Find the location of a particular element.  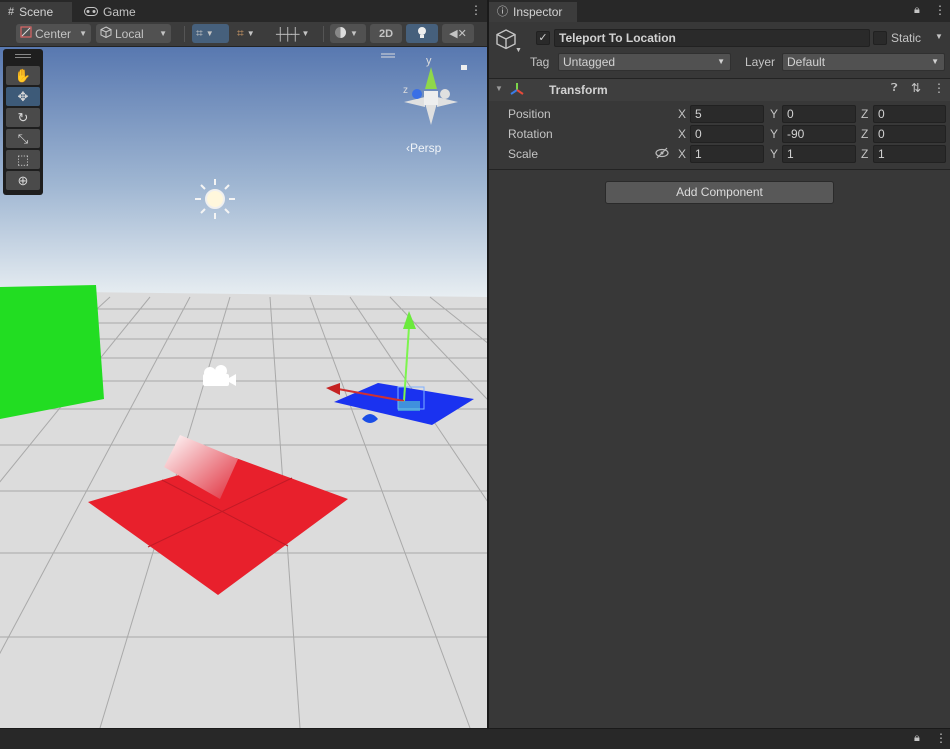

gizmo-z-cone is located at coordinates (417, 94).